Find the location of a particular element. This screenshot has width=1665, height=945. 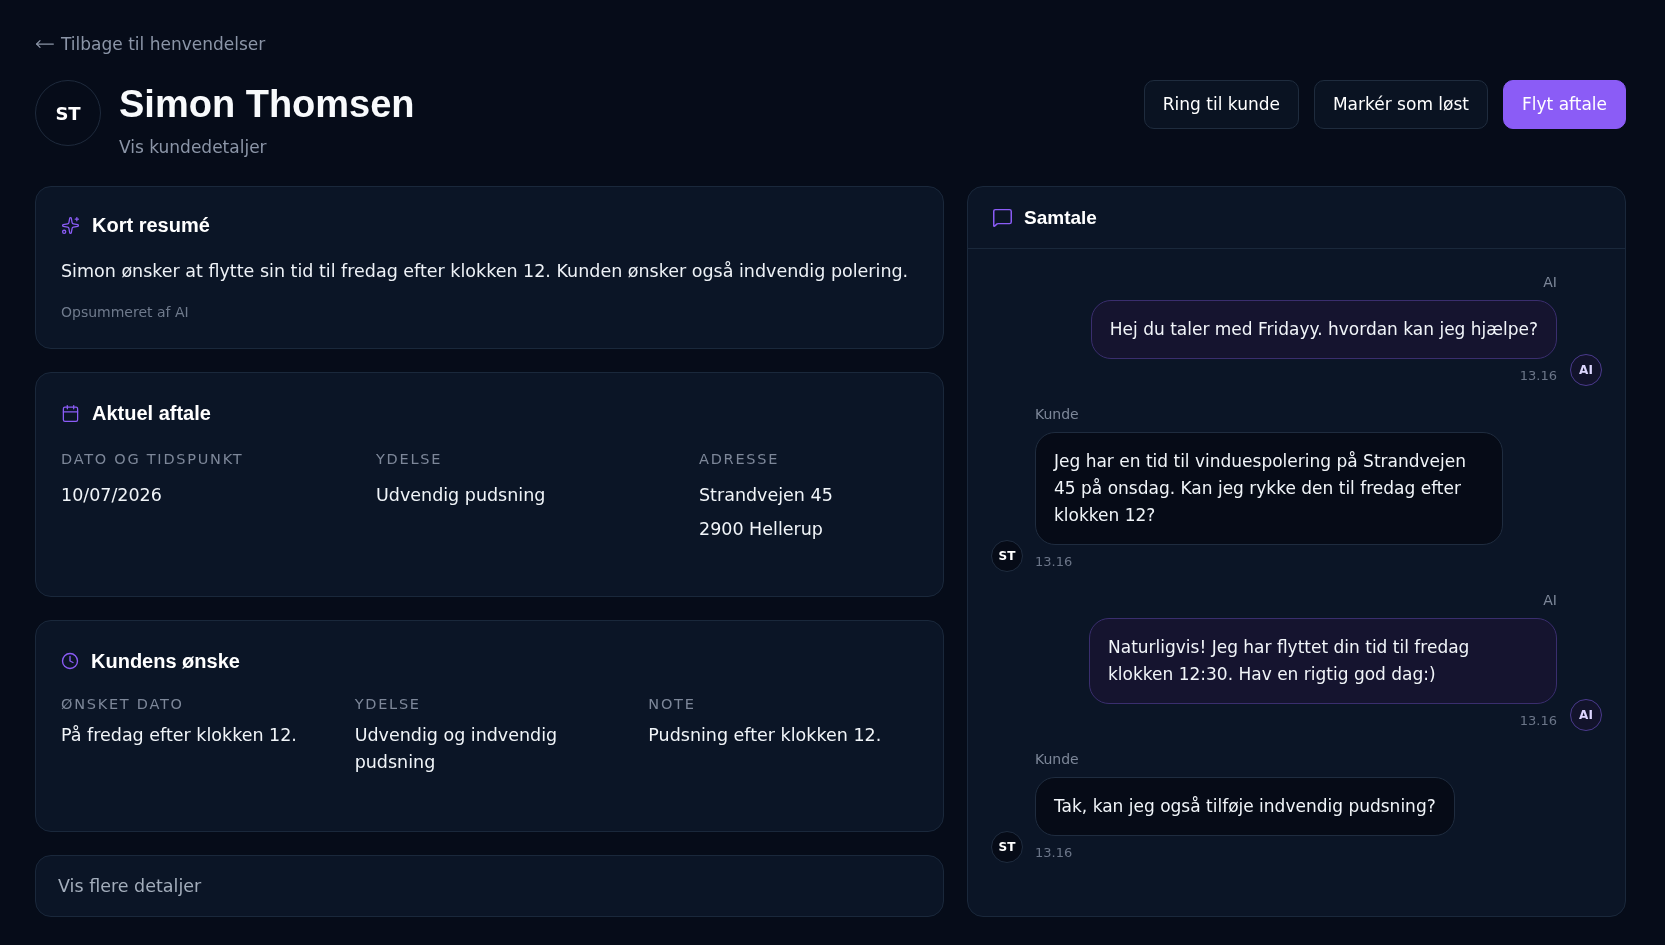

action-button: Ring til kunde is located at coordinates (1221, 104).